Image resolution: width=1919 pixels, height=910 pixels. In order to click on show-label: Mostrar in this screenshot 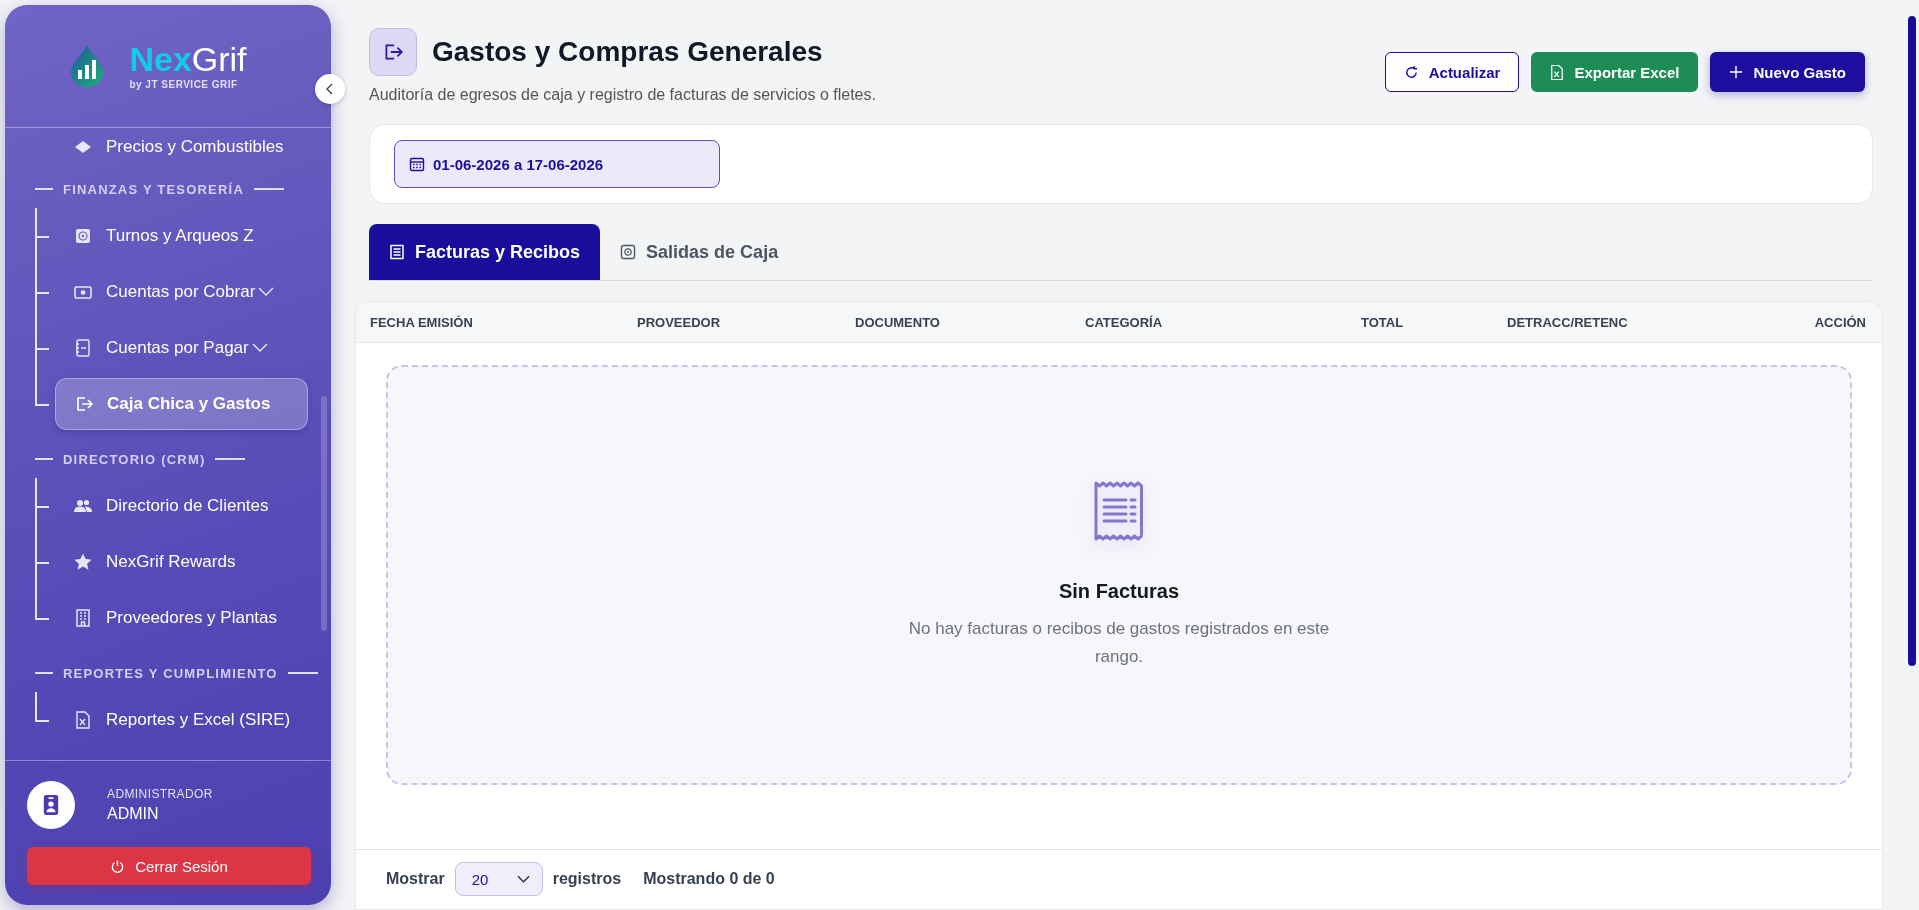, I will do `click(415, 879)`.